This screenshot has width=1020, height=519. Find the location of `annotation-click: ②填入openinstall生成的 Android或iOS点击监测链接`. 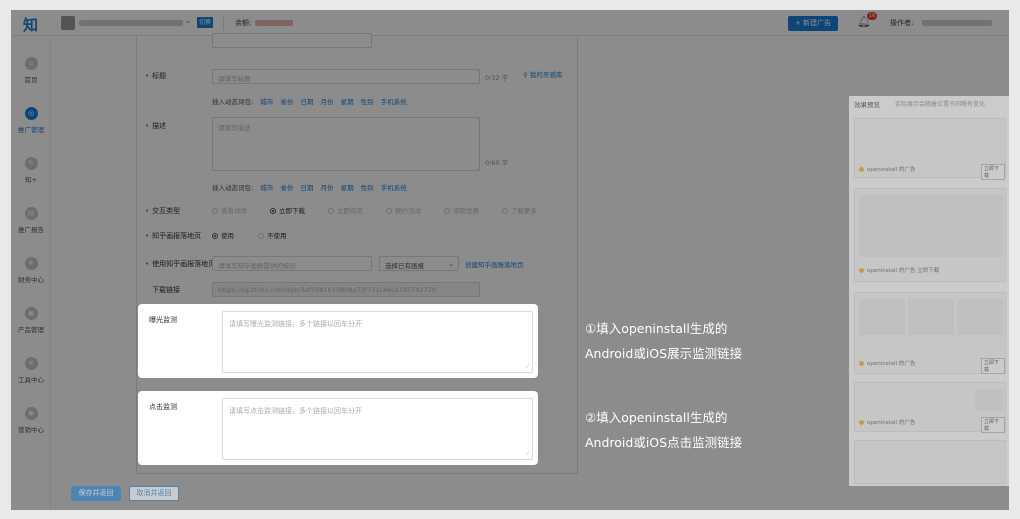

annotation-click: ②填入openinstall生成的 Android或iOS点击监测链接 is located at coordinates (663, 430).